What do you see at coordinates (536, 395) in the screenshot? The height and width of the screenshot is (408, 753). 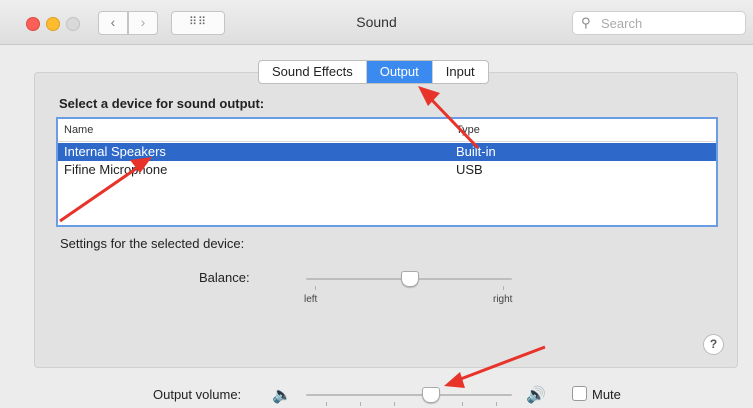 I see `speaker-high-icon: 🔊` at bounding box center [536, 395].